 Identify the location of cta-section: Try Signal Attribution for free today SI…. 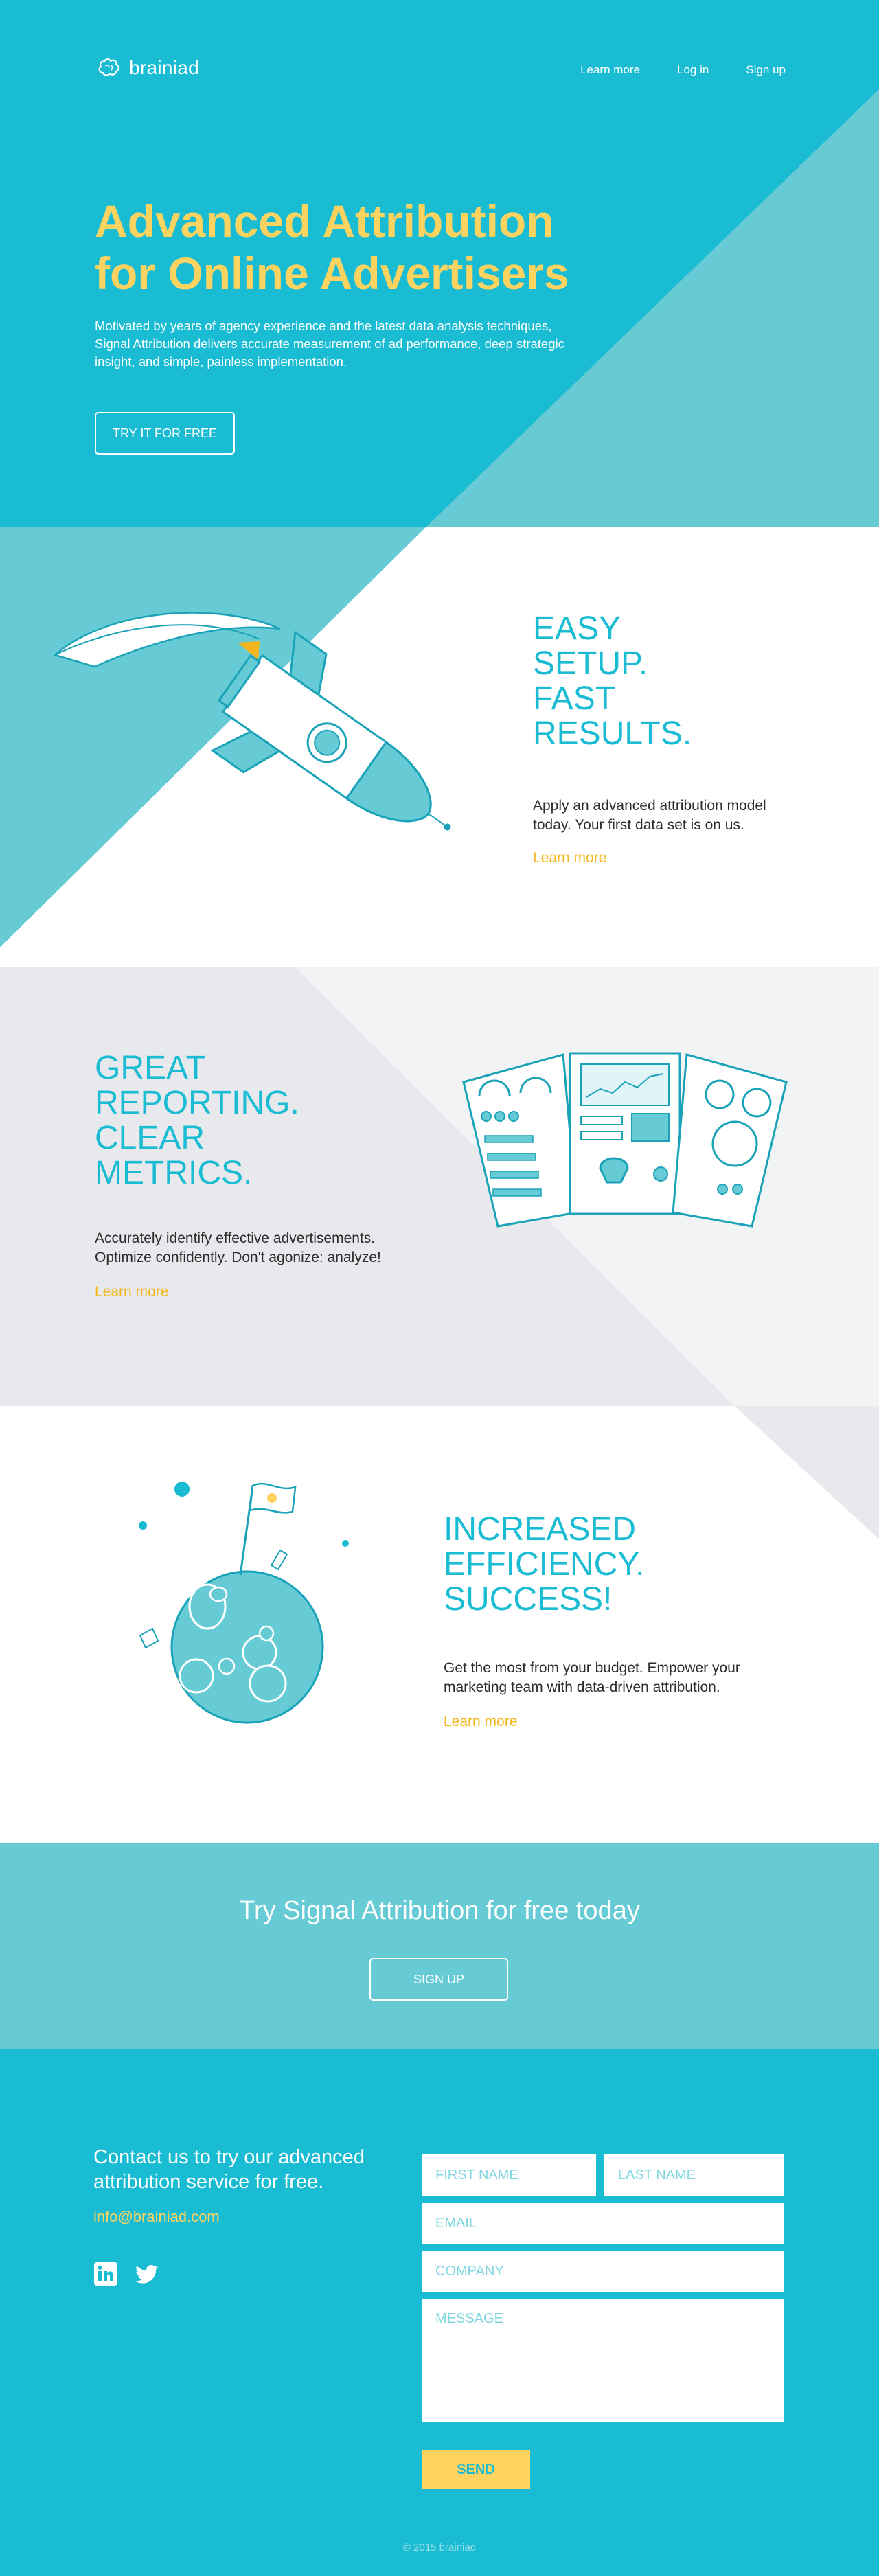
(439, 1946).